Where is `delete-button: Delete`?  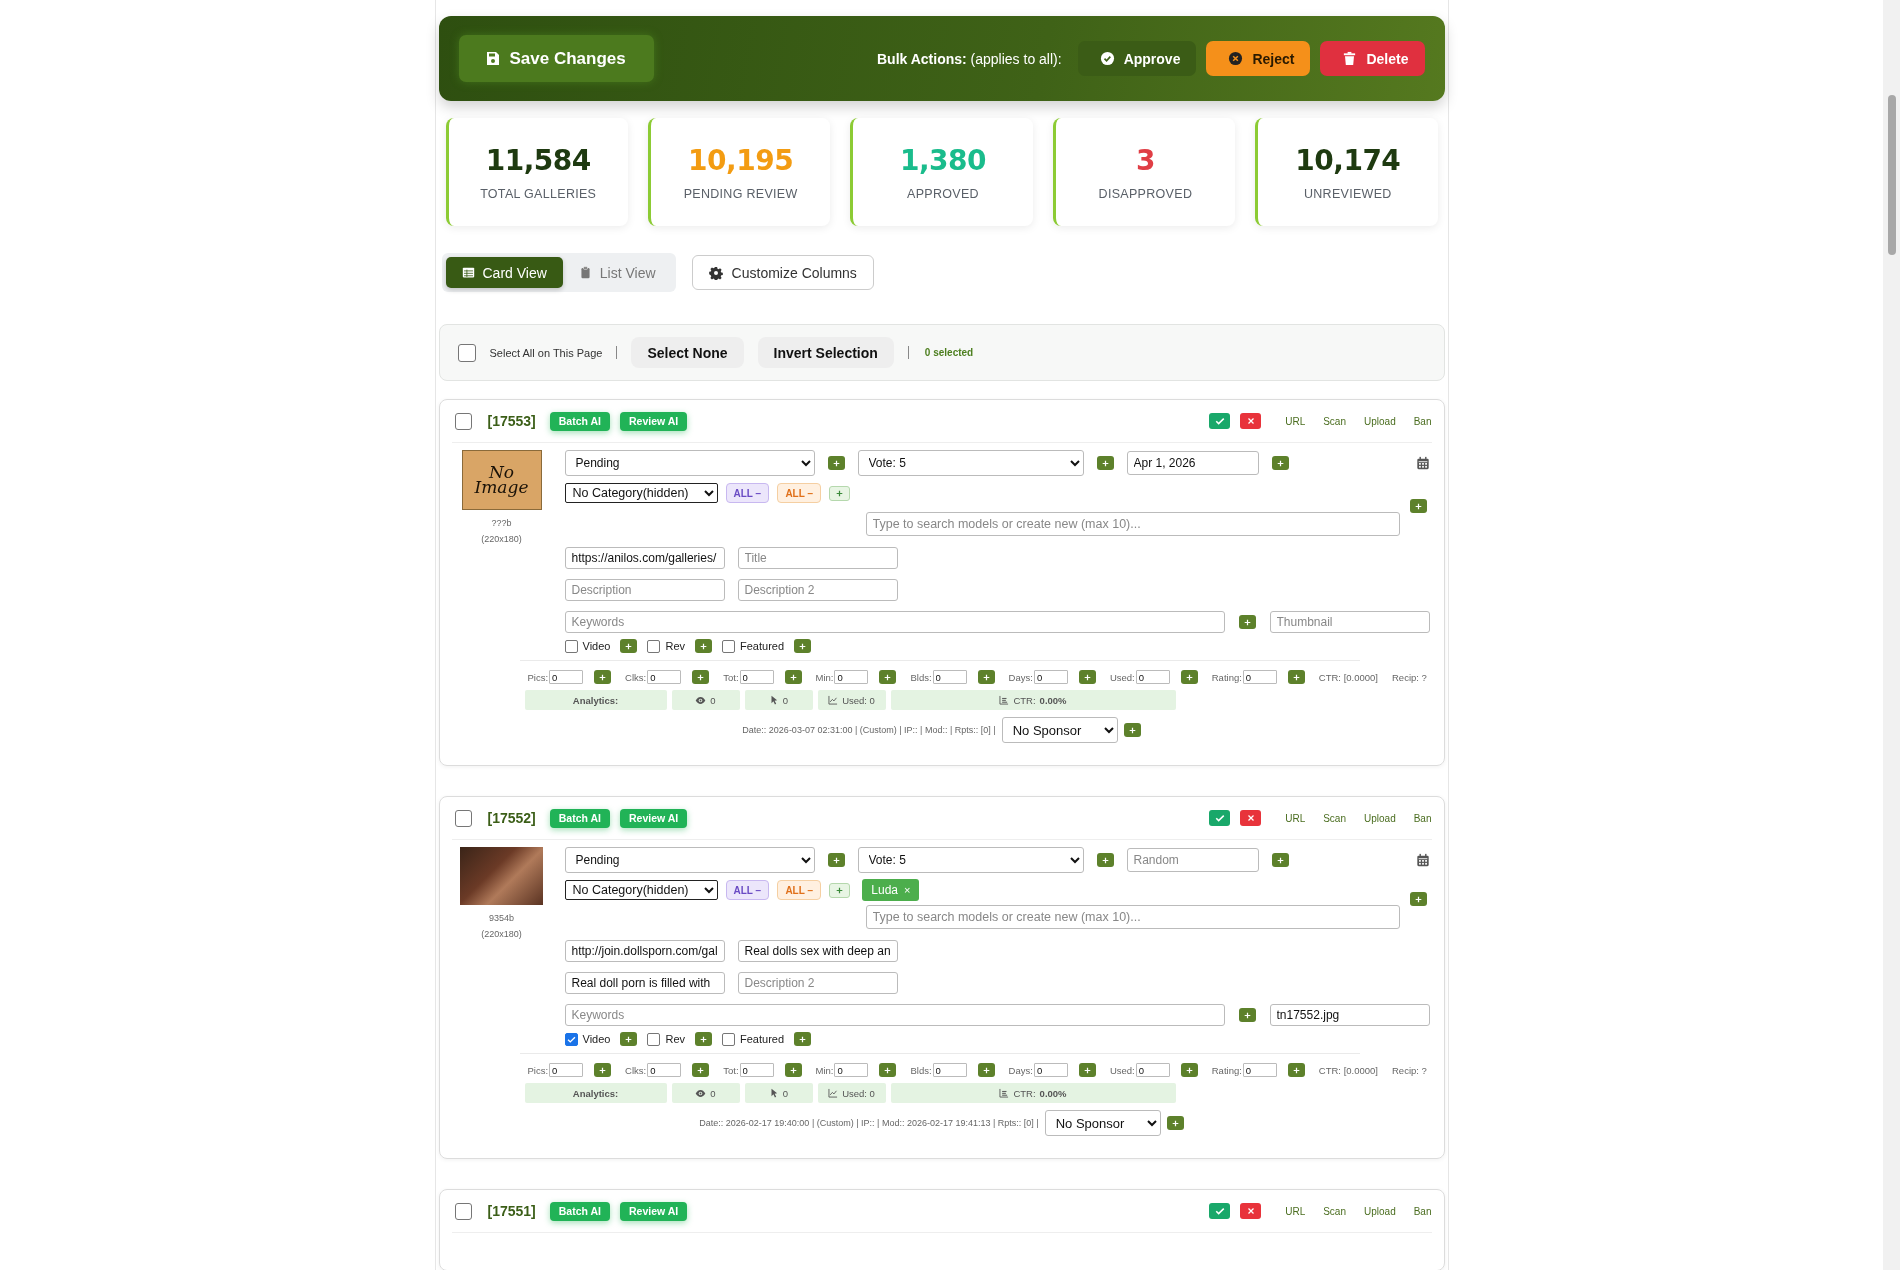
delete-button: Delete is located at coordinates (1372, 58).